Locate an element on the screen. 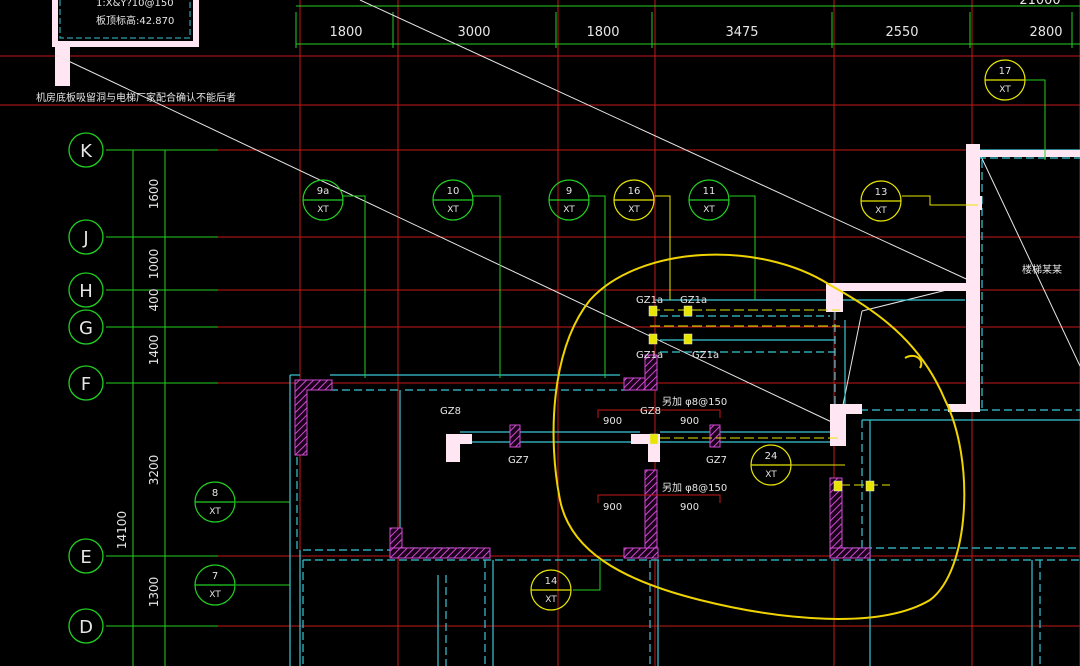 The width and height of the screenshot is (1080, 666). gz8-label-1: GZ8 is located at coordinates (450, 411).